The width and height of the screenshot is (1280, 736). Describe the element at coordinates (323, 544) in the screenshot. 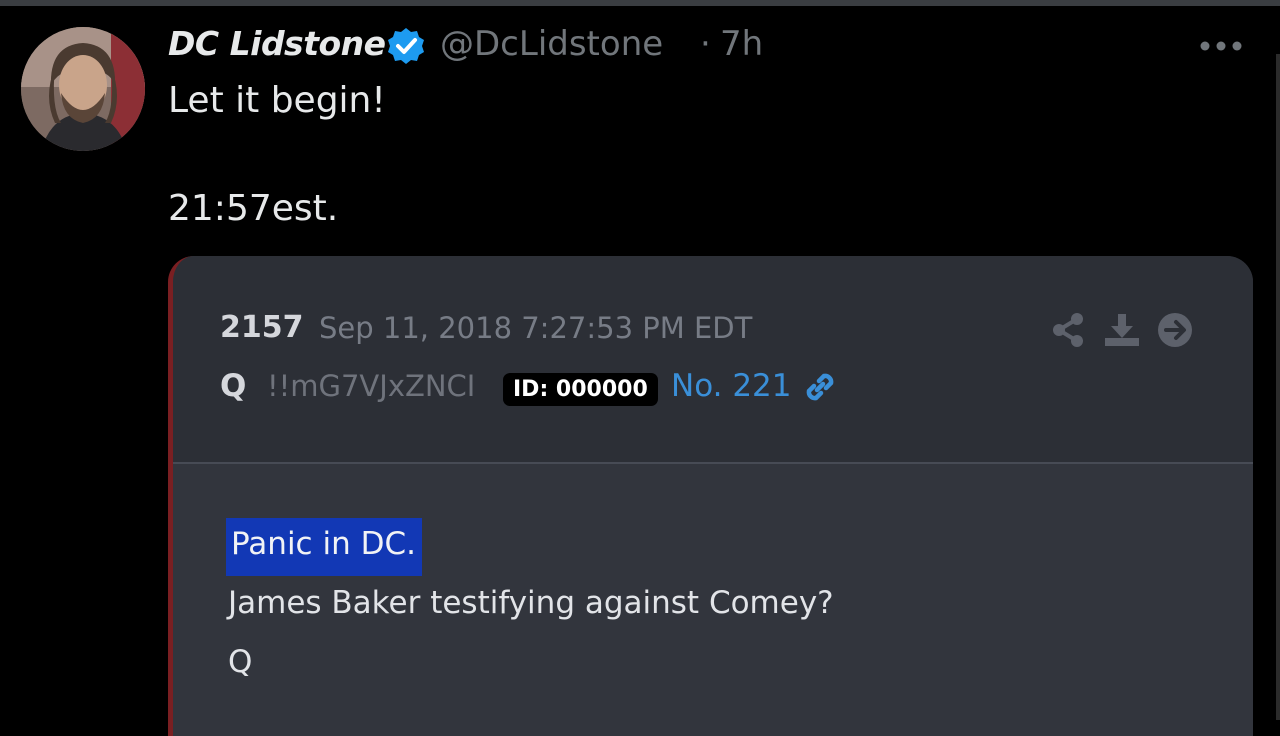

I see `post-body-line1: Panic in DC.` at that location.